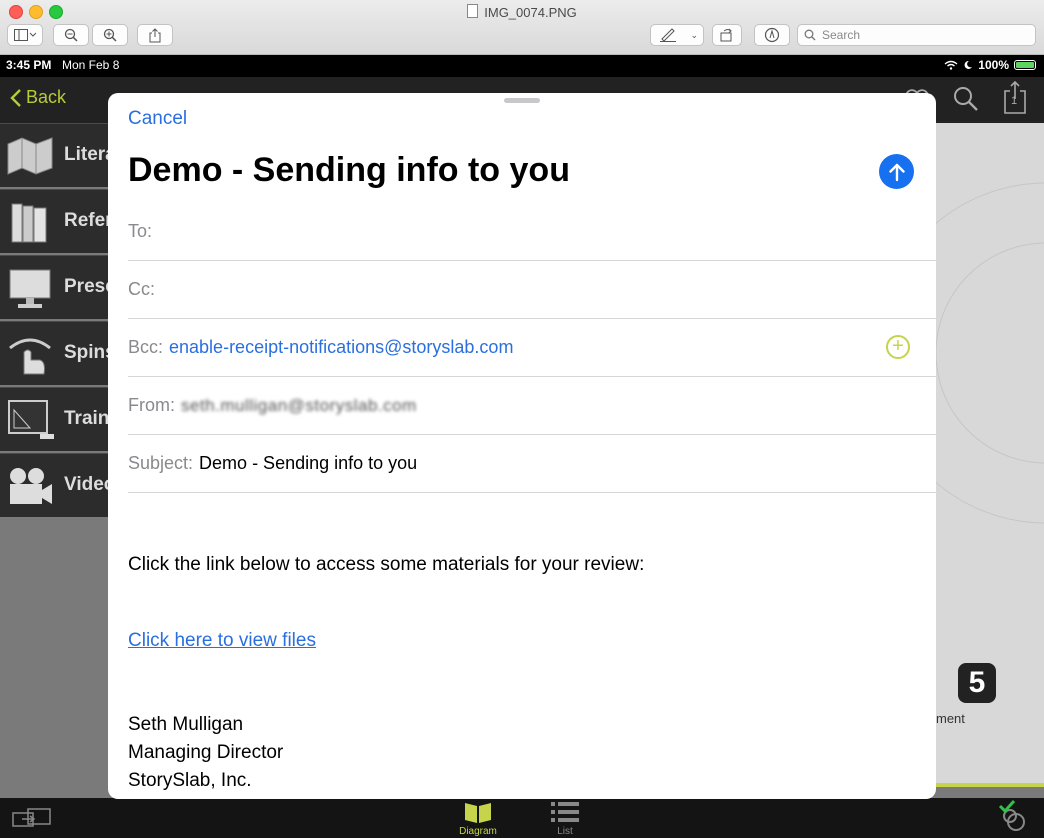  I want to click on search-field, so click(916, 35).